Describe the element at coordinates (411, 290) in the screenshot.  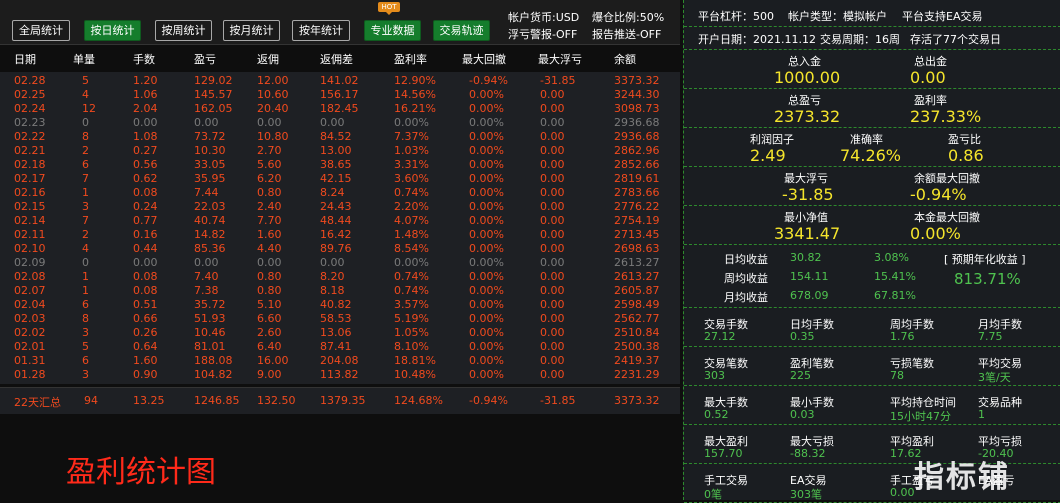
I see `cell-profit-rate: 0.74%` at that location.